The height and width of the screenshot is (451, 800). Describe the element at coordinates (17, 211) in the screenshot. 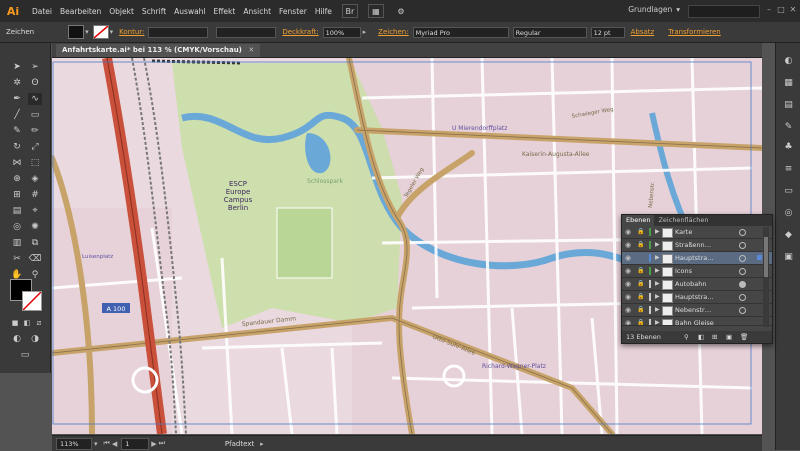

I see `gradient-tool-icon: ▤` at that location.